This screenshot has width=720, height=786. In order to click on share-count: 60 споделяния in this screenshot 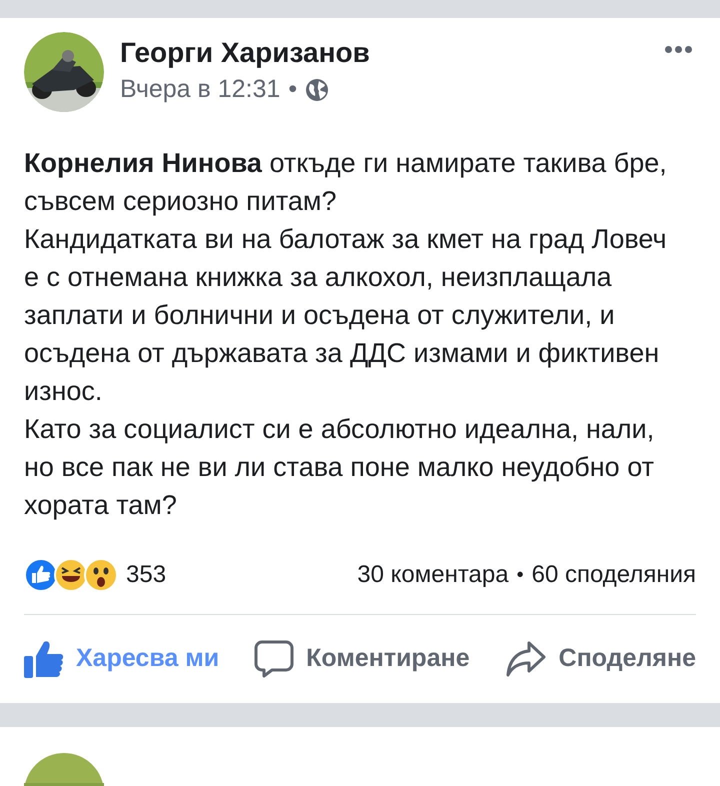, I will do `click(614, 575)`.